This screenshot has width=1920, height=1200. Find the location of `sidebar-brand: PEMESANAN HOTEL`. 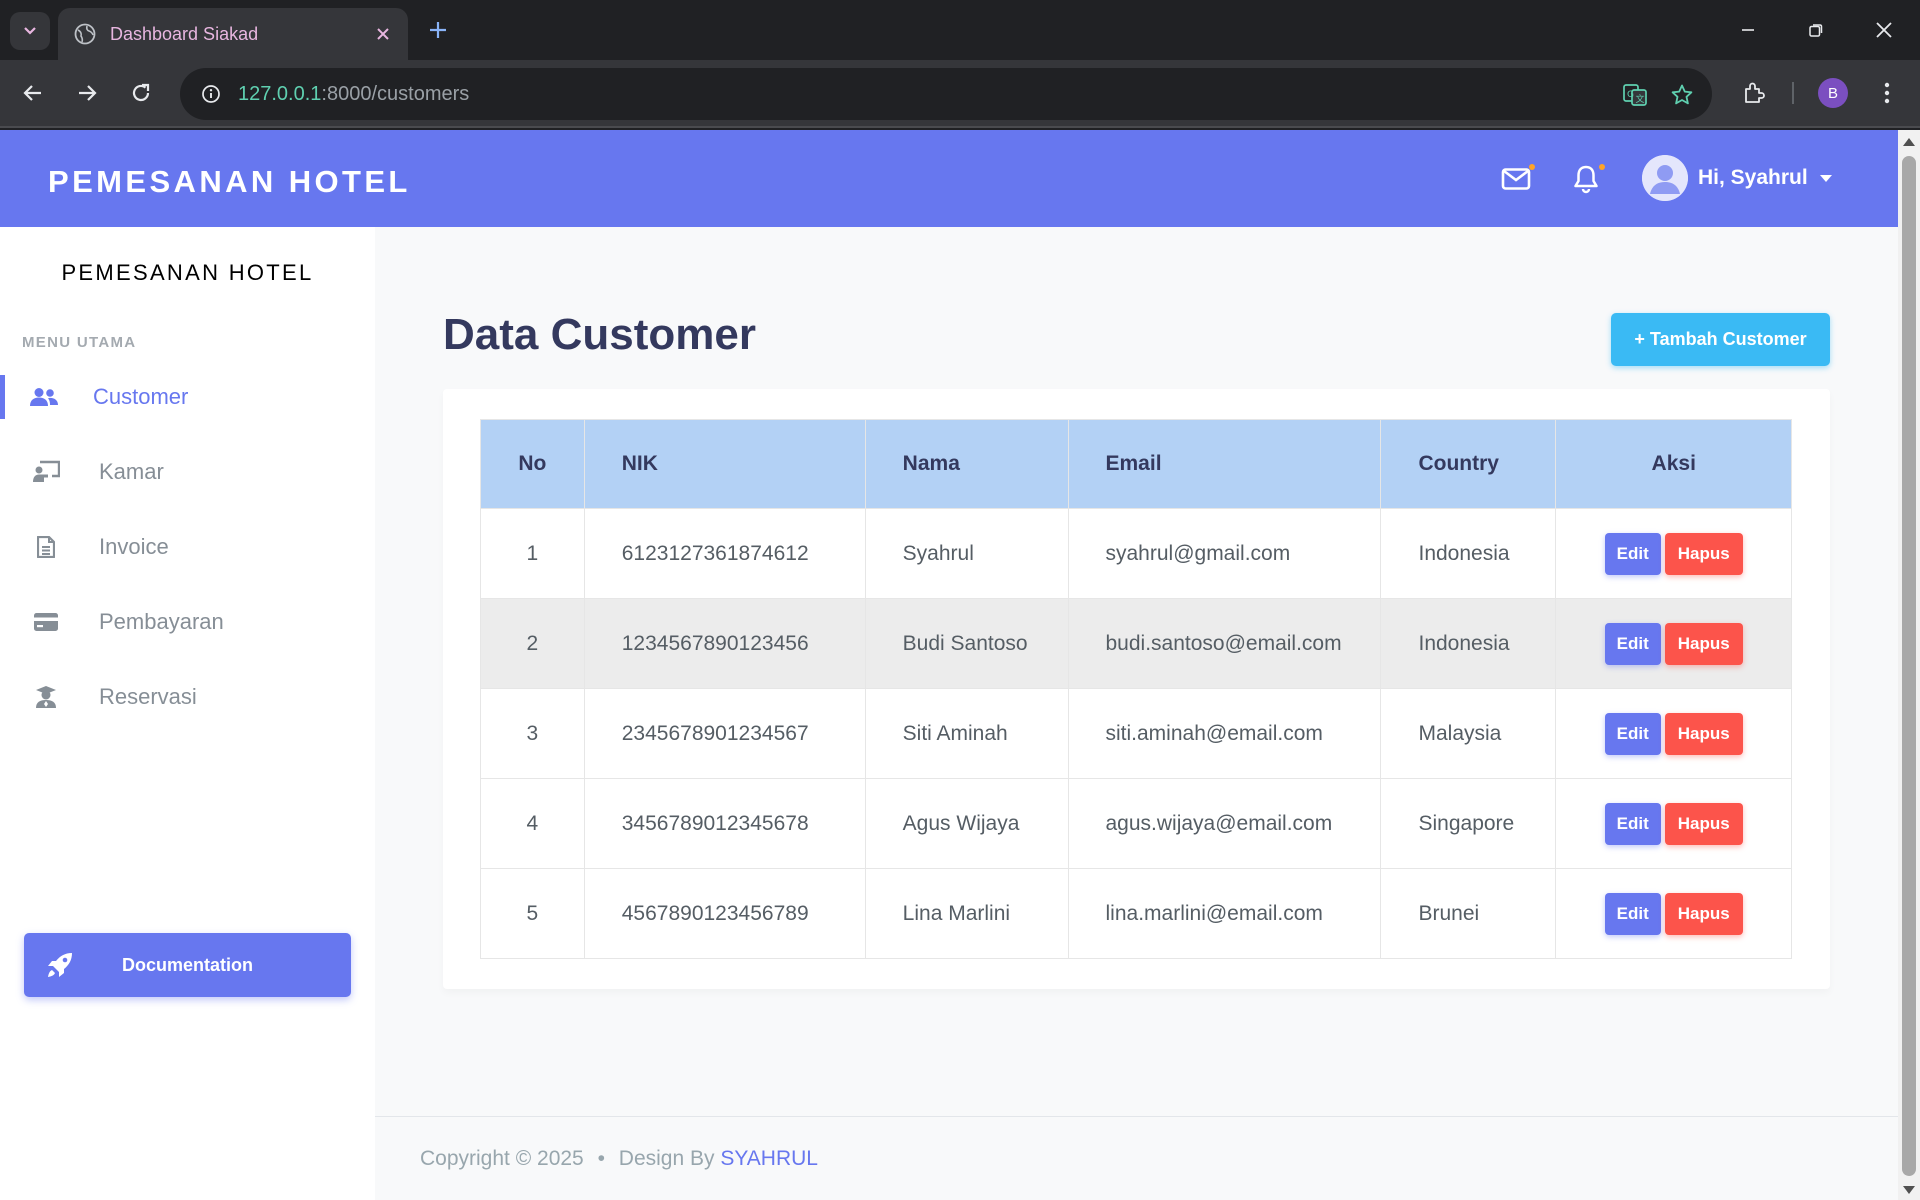

sidebar-brand: PEMESANAN HOTEL is located at coordinates (187, 273).